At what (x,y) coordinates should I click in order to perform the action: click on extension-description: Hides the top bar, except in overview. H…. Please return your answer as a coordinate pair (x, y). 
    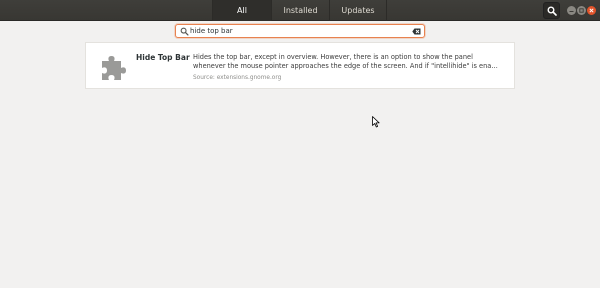
    Looking at the image, I should click on (345, 61).